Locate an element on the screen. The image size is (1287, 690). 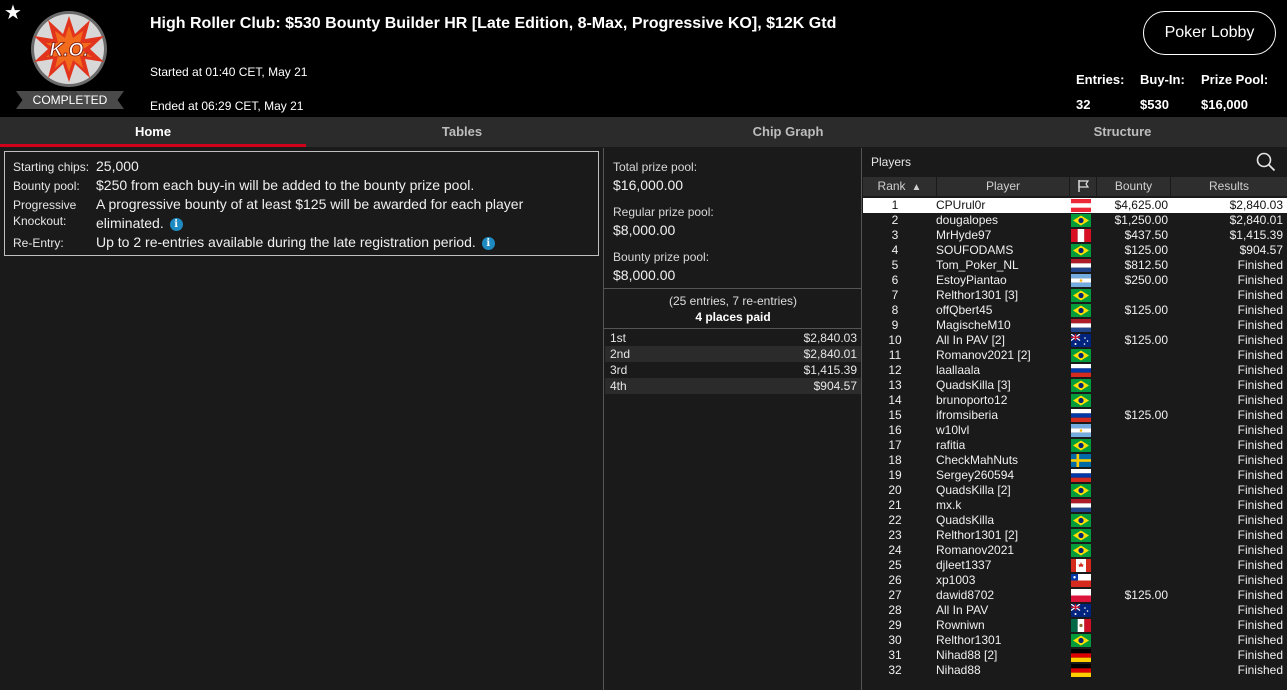
player-rank: 2 is located at coordinates (895, 220).